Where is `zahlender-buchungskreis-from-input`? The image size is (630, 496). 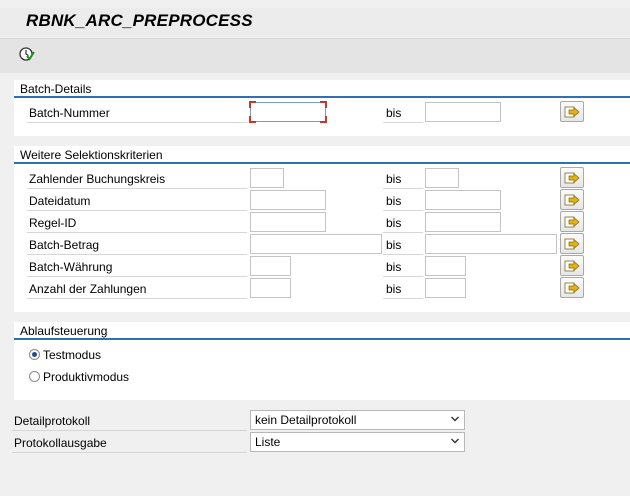 zahlender-buchungskreis-from-input is located at coordinates (267, 178).